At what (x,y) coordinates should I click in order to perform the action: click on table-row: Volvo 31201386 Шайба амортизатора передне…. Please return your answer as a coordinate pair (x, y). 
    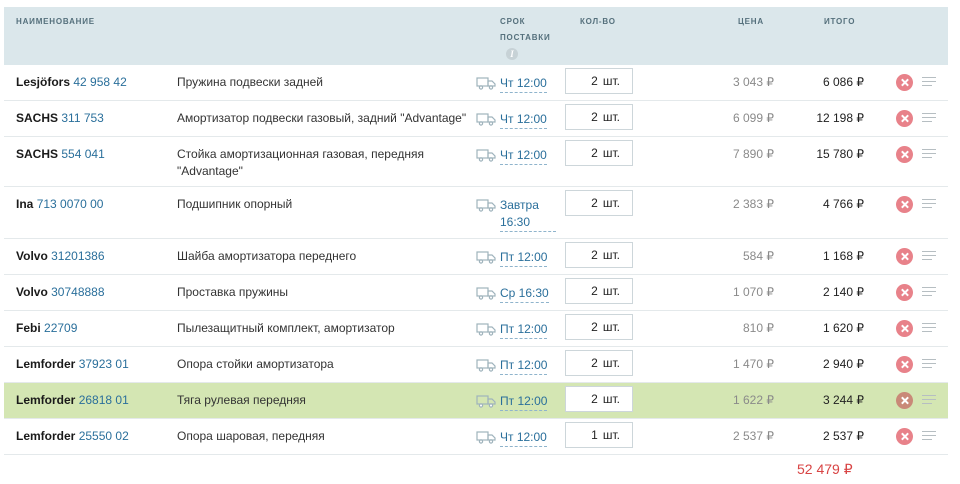
    Looking at the image, I should click on (476, 257).